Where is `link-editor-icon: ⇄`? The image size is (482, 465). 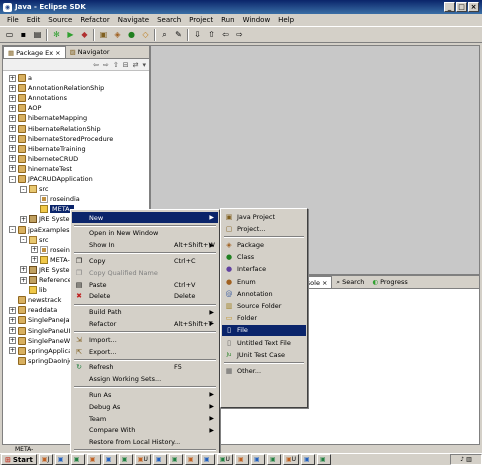
link-editor-icon: ⇄ is located at coordinates (136, 65).